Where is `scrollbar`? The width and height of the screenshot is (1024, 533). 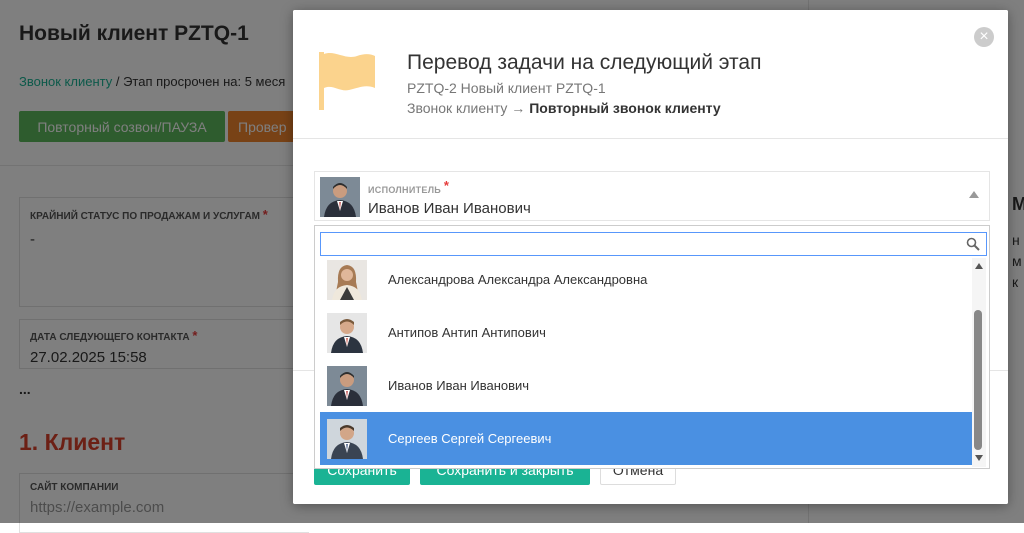
scrollbar is located at coordinates (979, 362).